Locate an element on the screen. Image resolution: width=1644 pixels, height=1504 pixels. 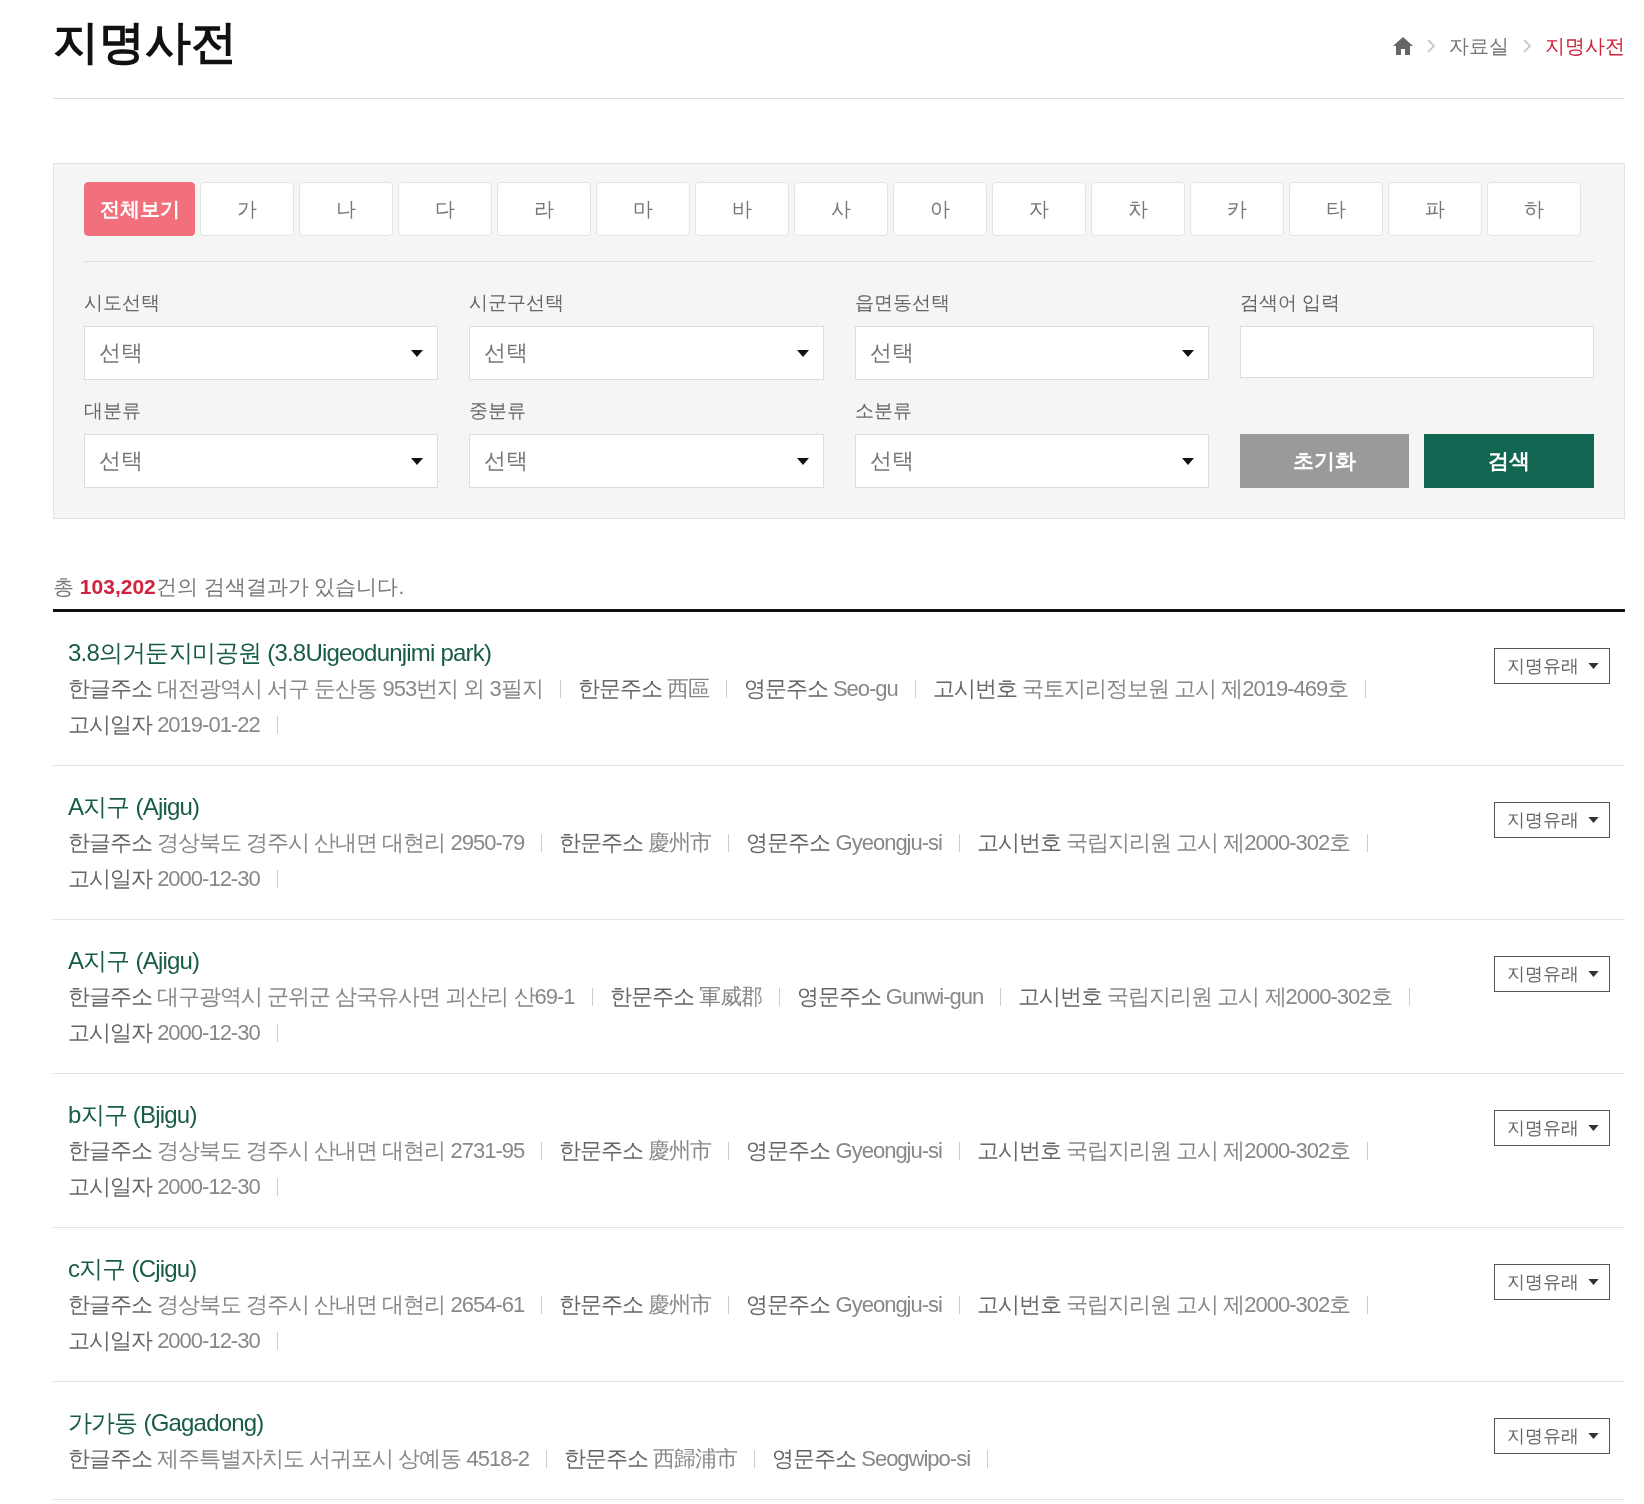
field-text: 한글주소 경상북도 경주시 산내면 대현리 2950-79 is located at coordinates (296, 843).